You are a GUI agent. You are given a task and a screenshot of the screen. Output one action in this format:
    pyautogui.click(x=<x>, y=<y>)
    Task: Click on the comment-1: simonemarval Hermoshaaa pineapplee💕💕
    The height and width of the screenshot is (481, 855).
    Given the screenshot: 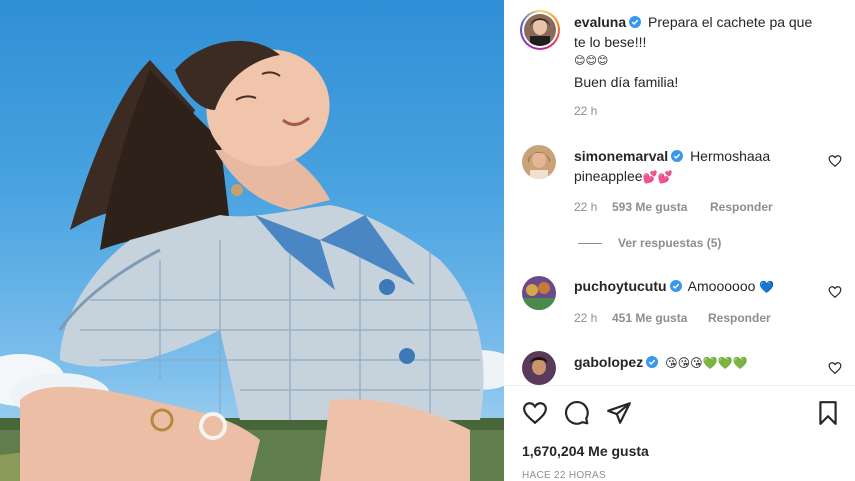 What is the action you would take?
    pyautogui.click(x=702, y=166)
    